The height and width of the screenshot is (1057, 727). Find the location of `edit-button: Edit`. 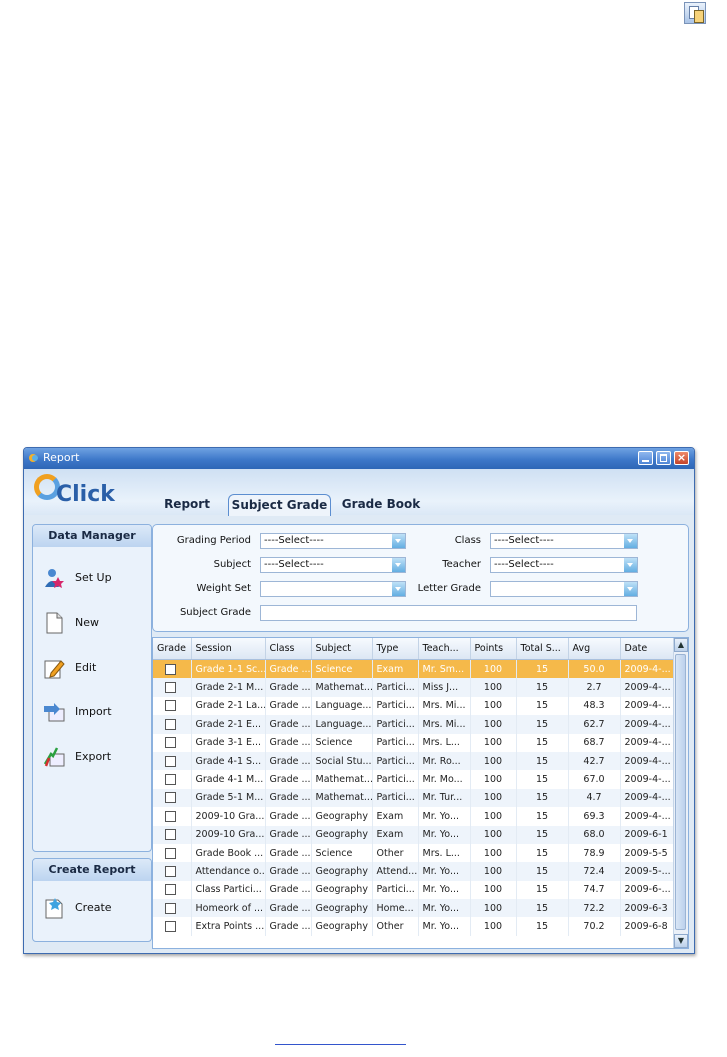

edit-button: Edit is located at coordinates (93, 668).